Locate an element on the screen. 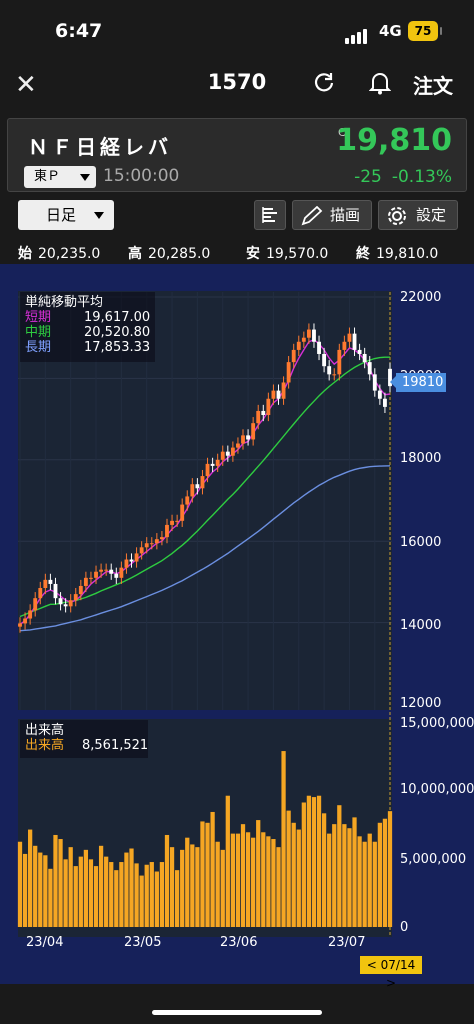  x-tick: 23/05 is located at coordinates (143, 942).